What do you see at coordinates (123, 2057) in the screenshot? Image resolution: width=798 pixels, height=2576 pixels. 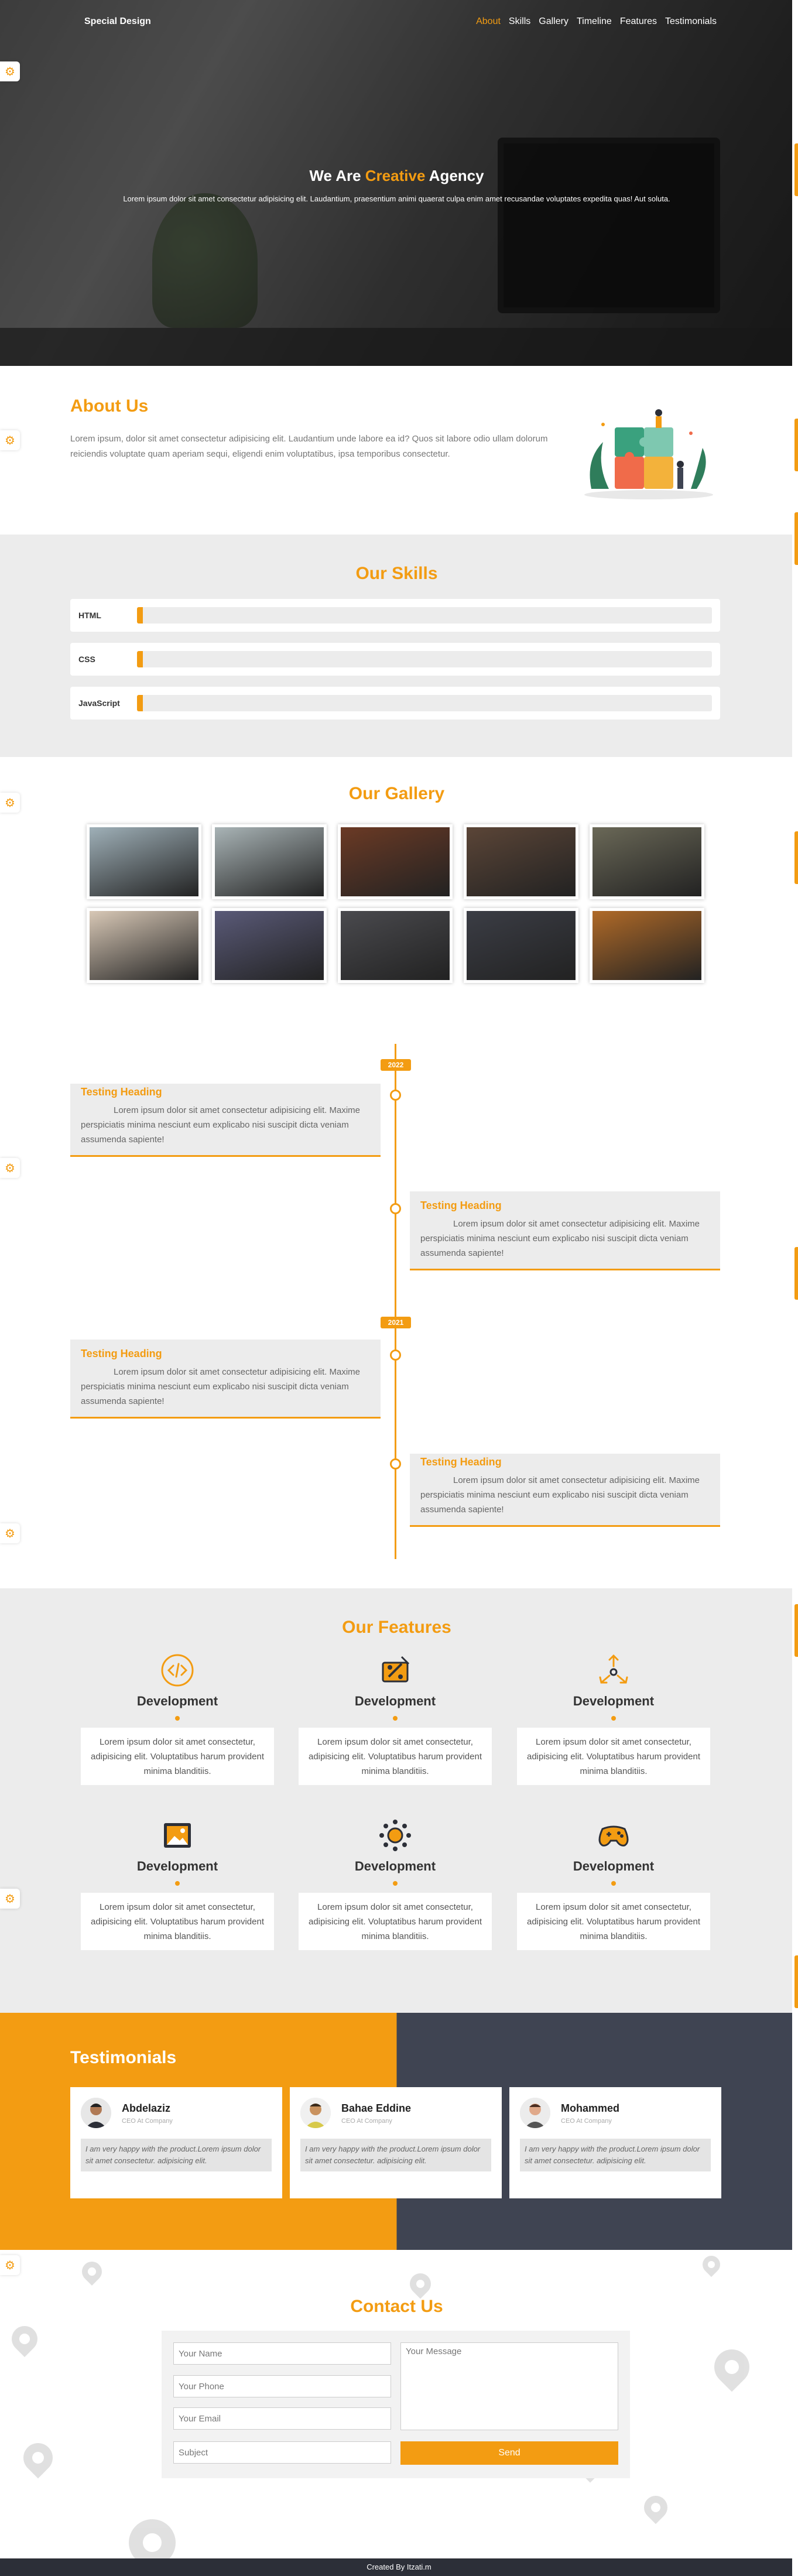 I see `testimonials-title: Testimonials` at bounding box center [123, 2057].